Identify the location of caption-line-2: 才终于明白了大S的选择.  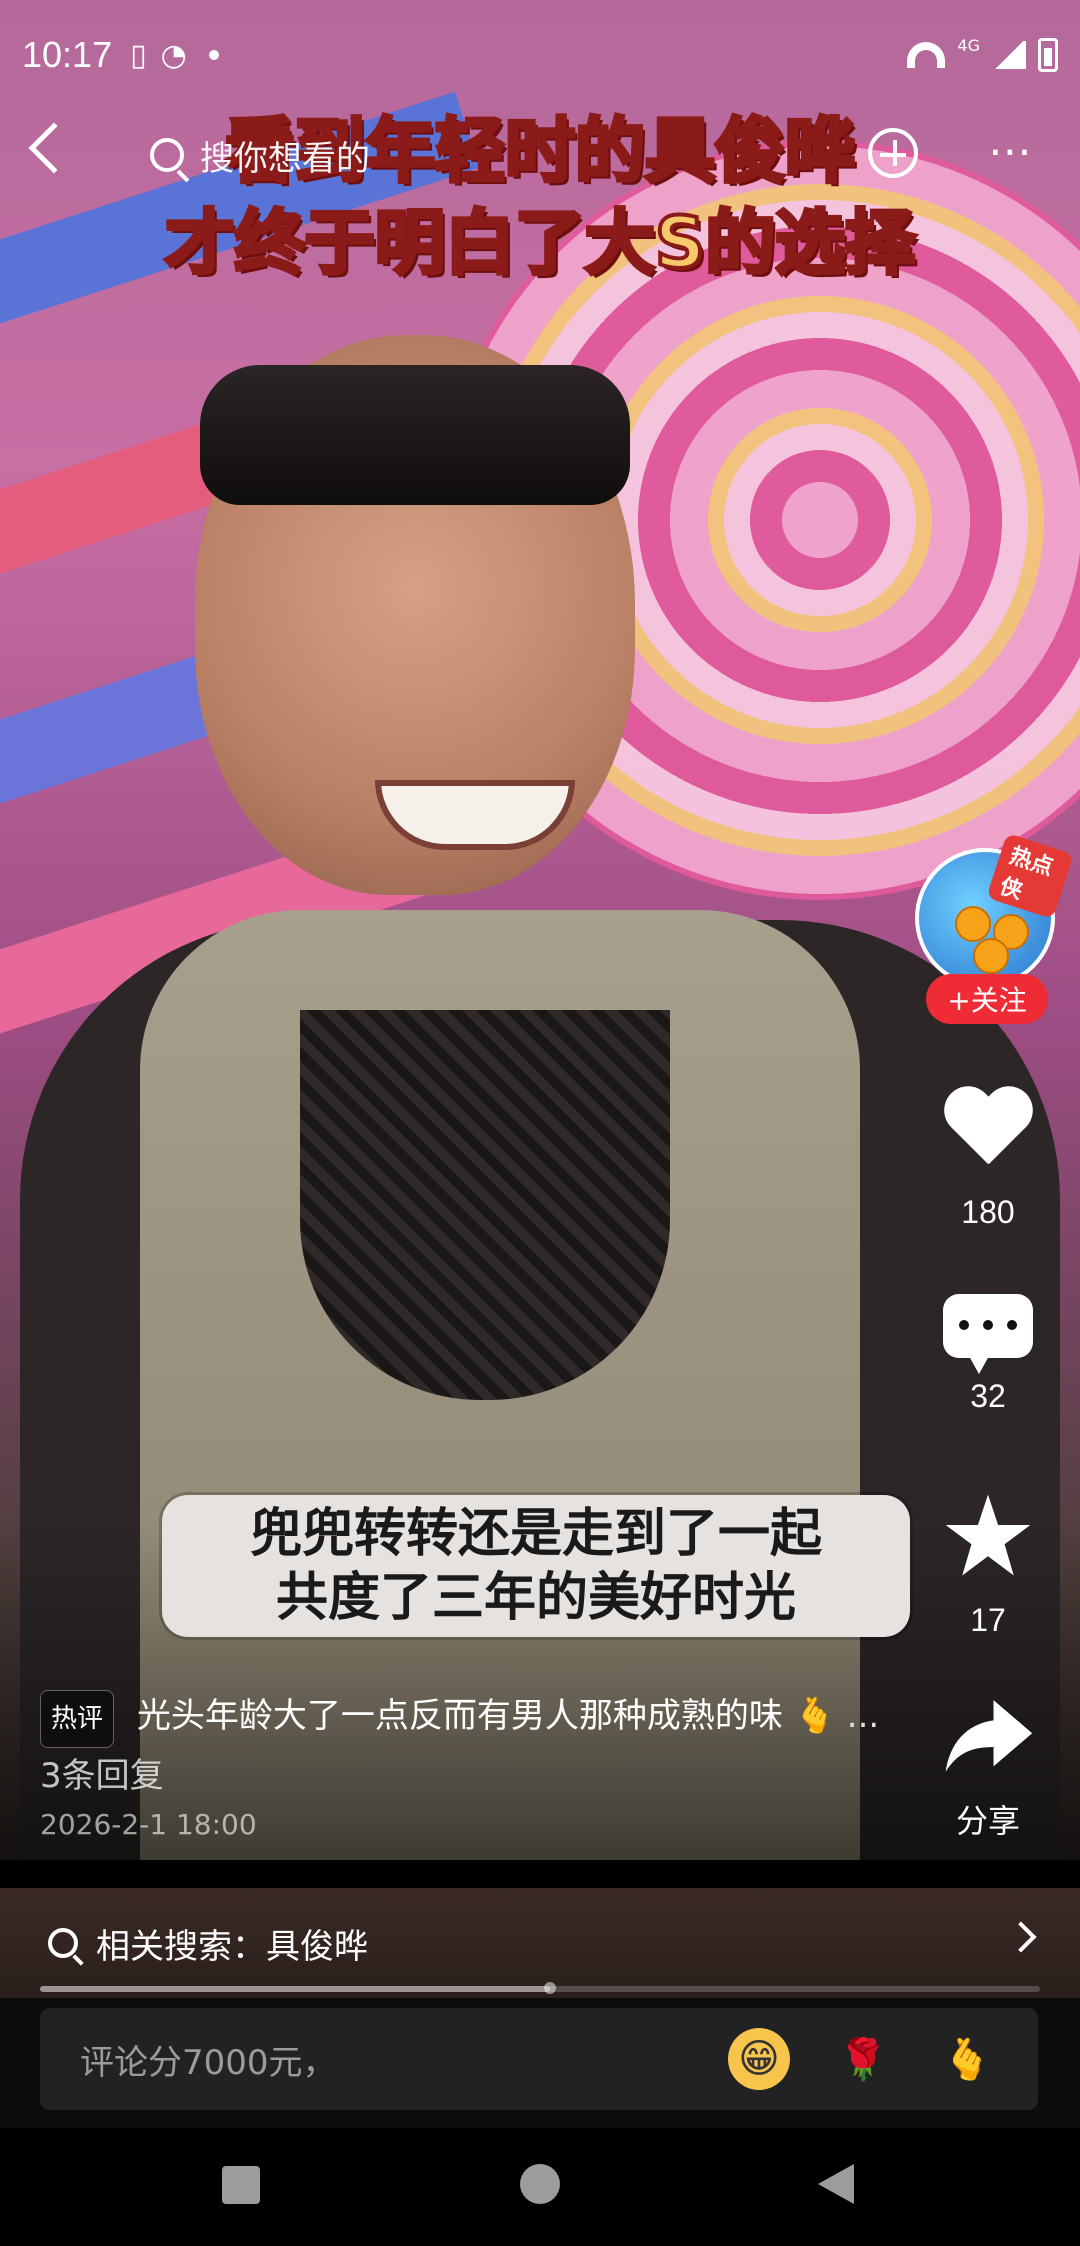
(540, 243).